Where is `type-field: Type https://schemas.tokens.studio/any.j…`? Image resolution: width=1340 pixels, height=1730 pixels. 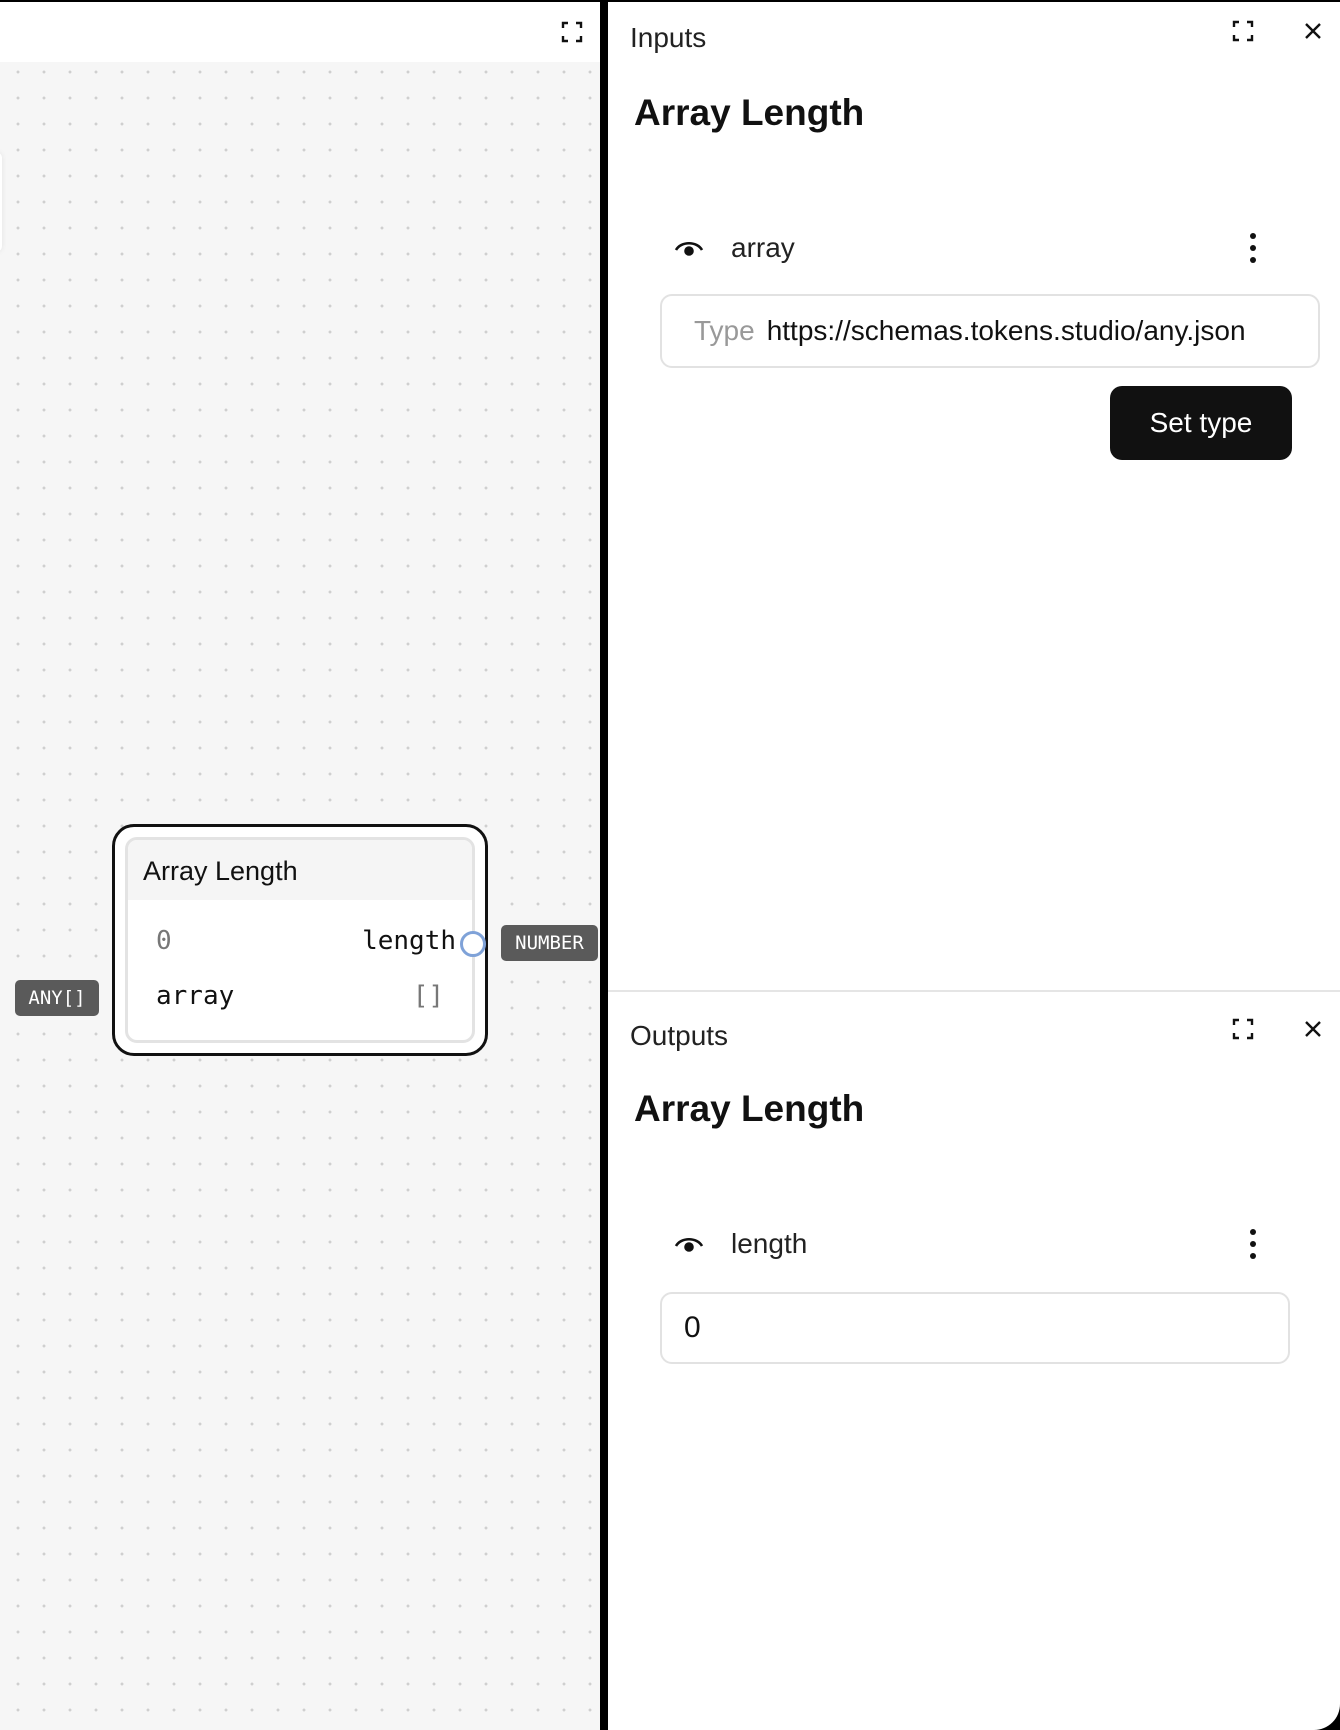 type-field: Type https://schemas.tokens.studio/any.j… is located at coordinates (990, 331).